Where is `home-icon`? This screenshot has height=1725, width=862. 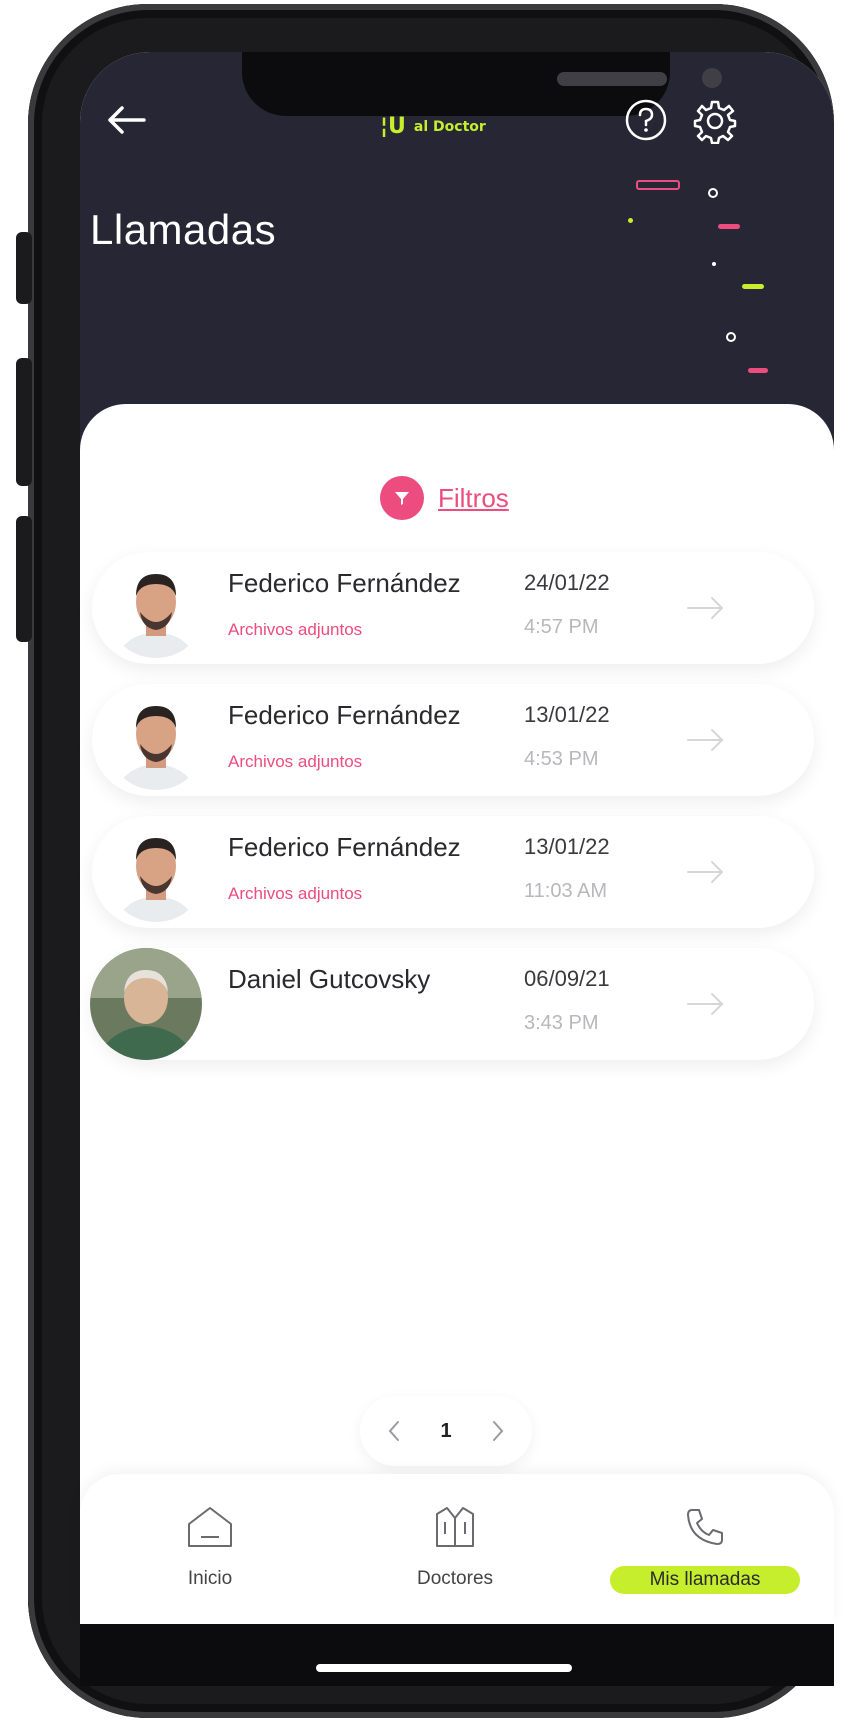
home-icon is located at coordinates (210, 1527).